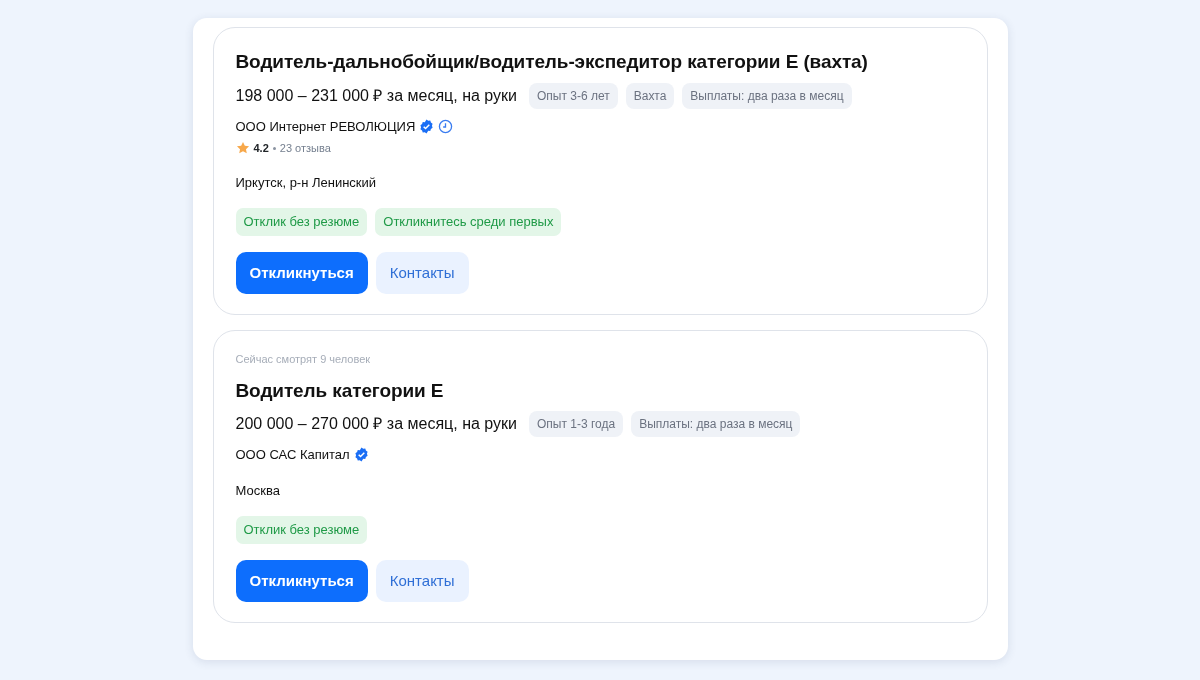  Describe the element at coordinates (576, 424) in the screenshot. I see `condition-tag: Опыт 1-3 года` at that location.